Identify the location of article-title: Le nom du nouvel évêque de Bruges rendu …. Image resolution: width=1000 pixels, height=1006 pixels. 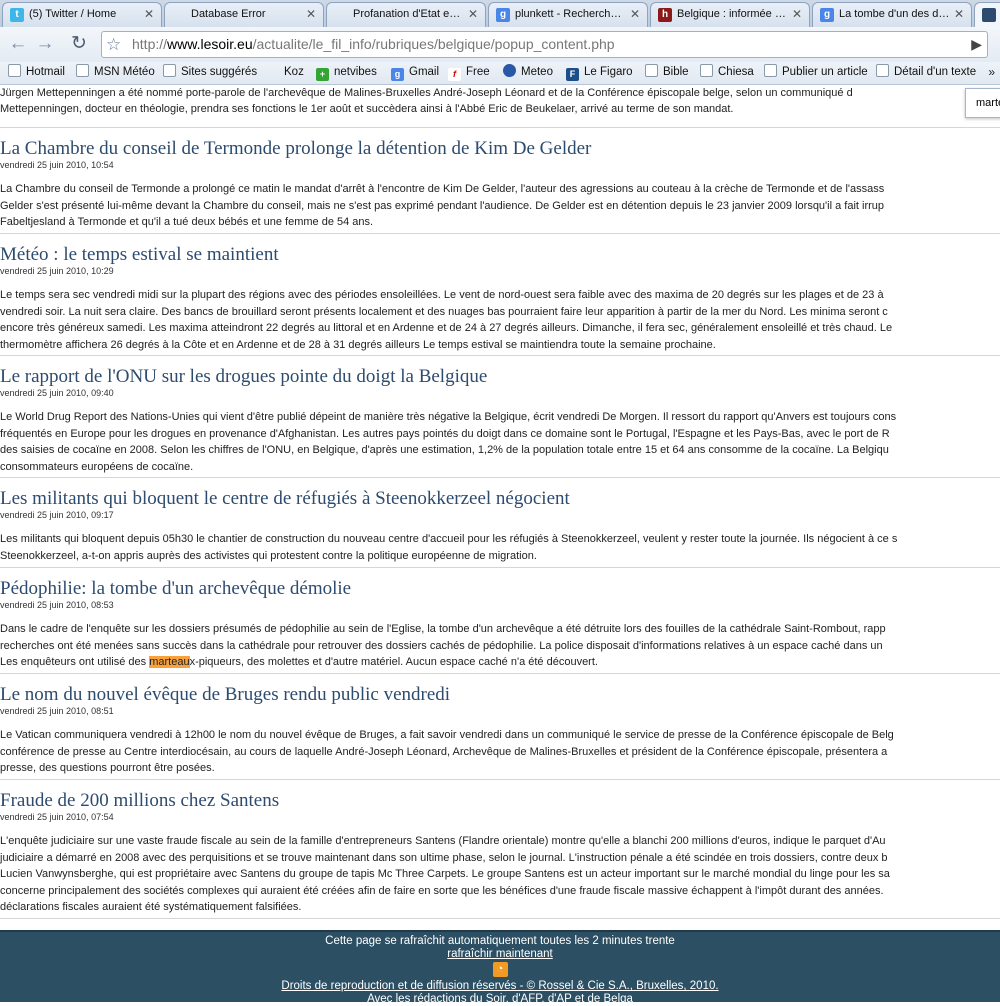
(500, 695).